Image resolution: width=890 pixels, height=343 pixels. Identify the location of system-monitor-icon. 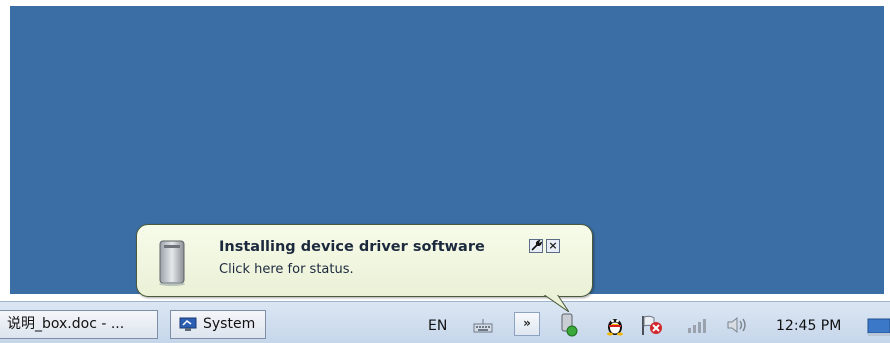
(188, 324).